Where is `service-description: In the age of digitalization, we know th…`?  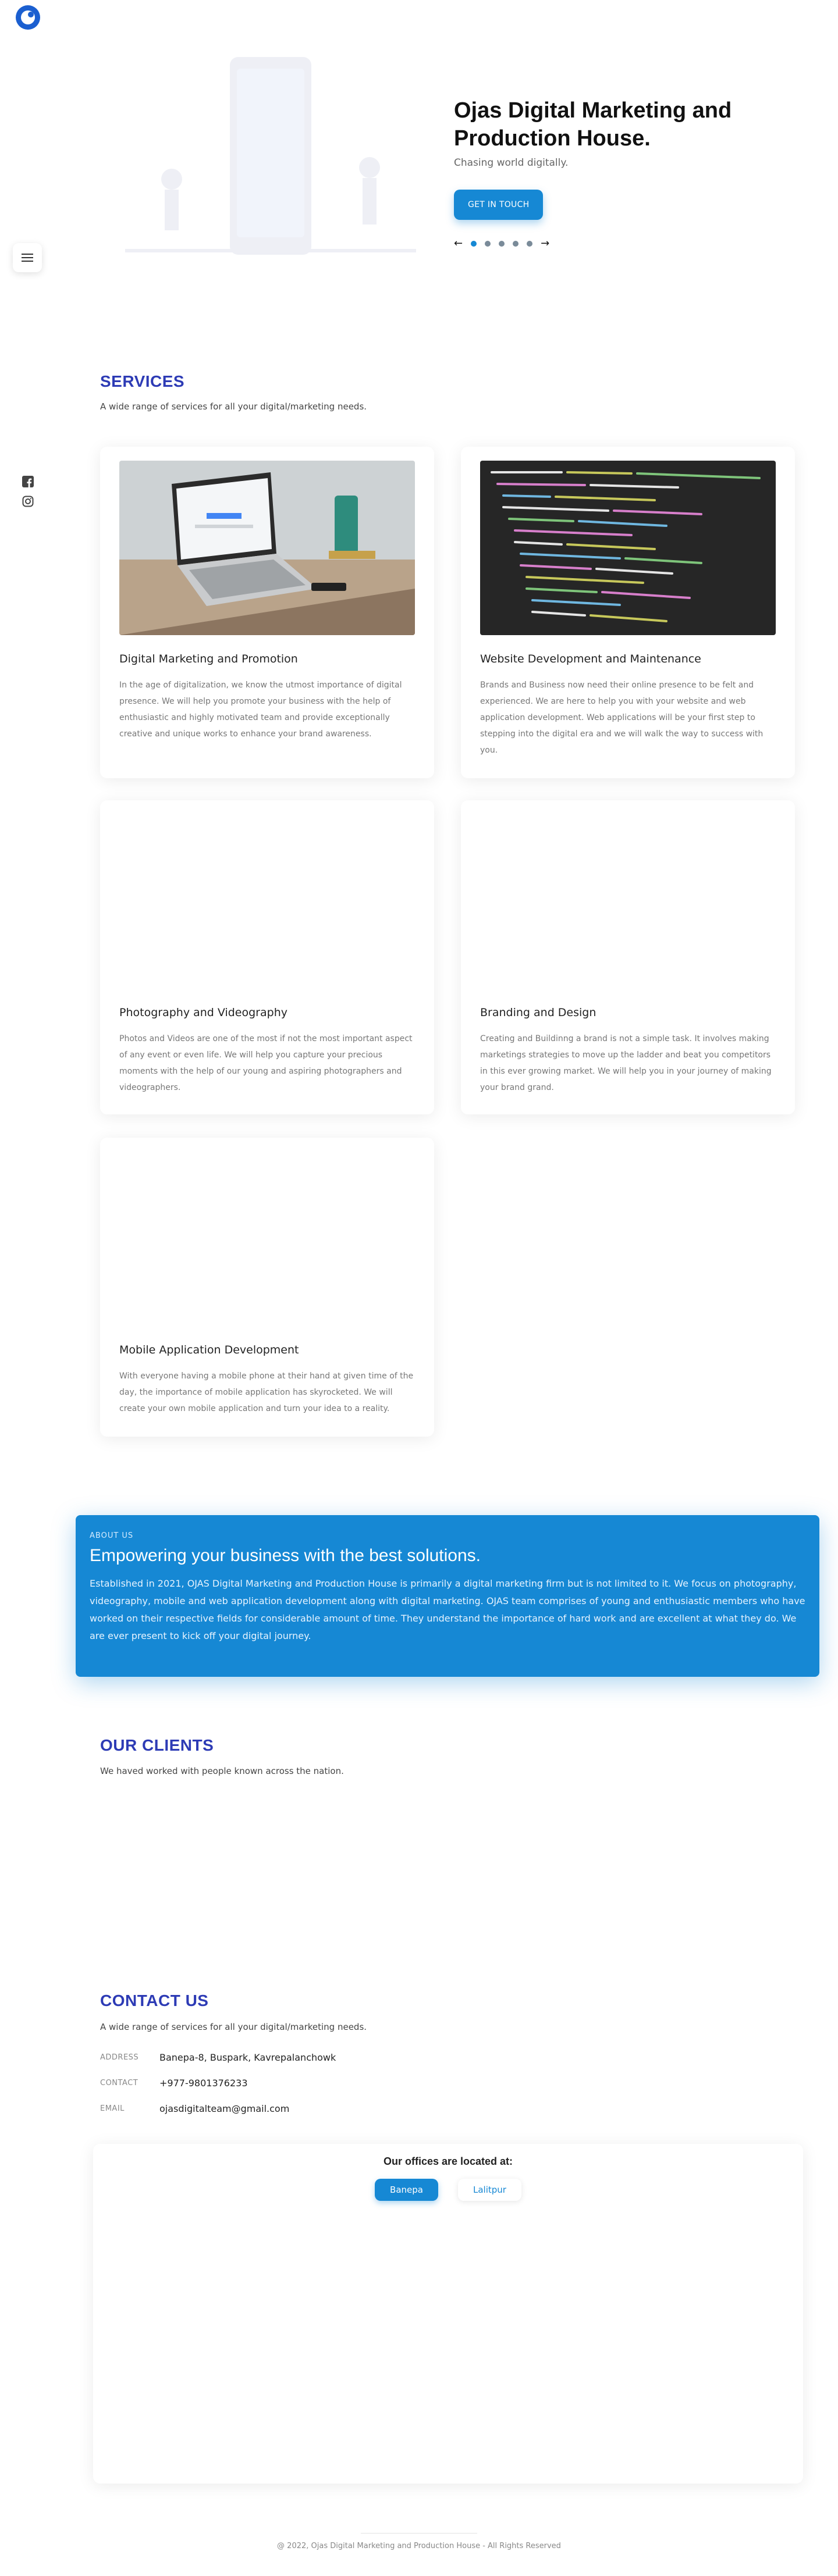 service-description: In the age of digitalization, we know th… is located at coordinates (260, 709).